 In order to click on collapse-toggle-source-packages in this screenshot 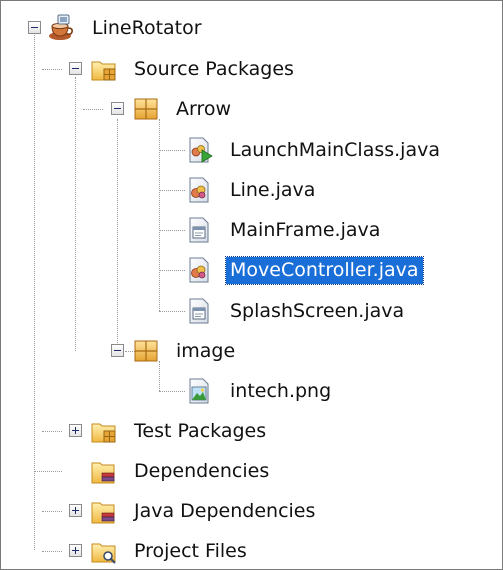, I will do `click(75, 68)`.